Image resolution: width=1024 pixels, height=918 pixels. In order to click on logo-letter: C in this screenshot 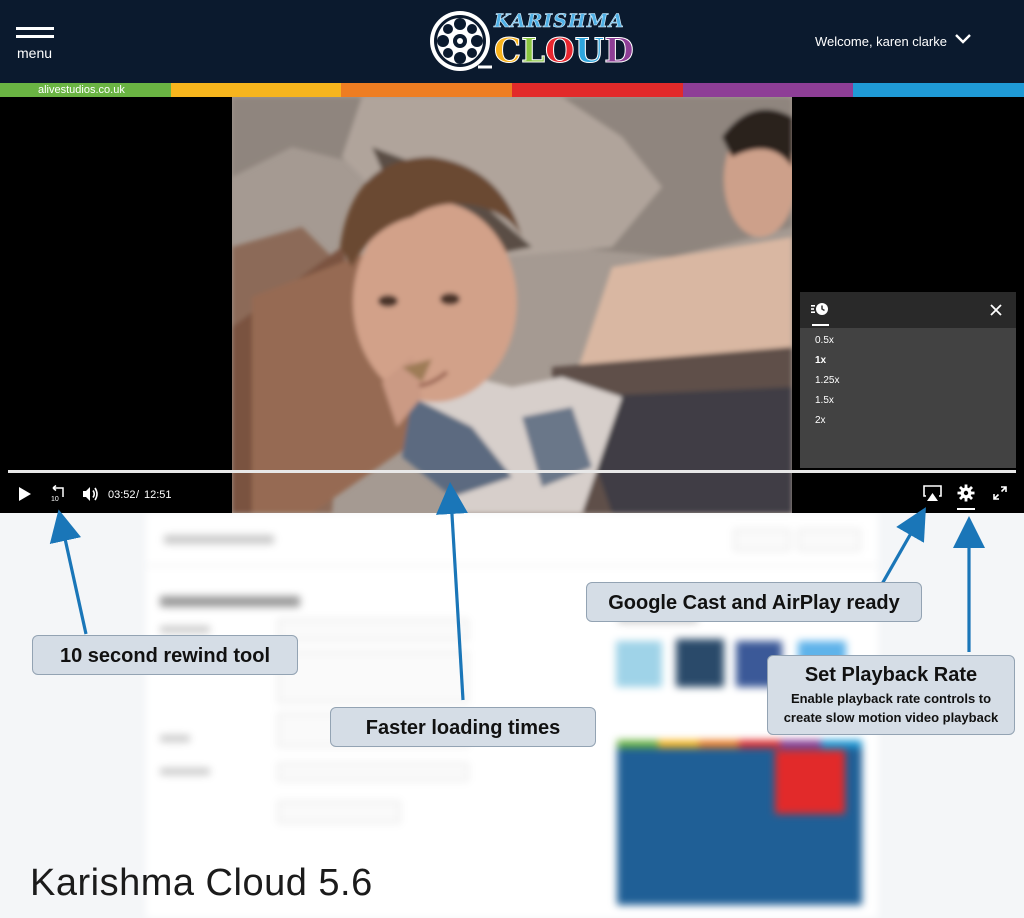, I will do `click(507, 51)`.